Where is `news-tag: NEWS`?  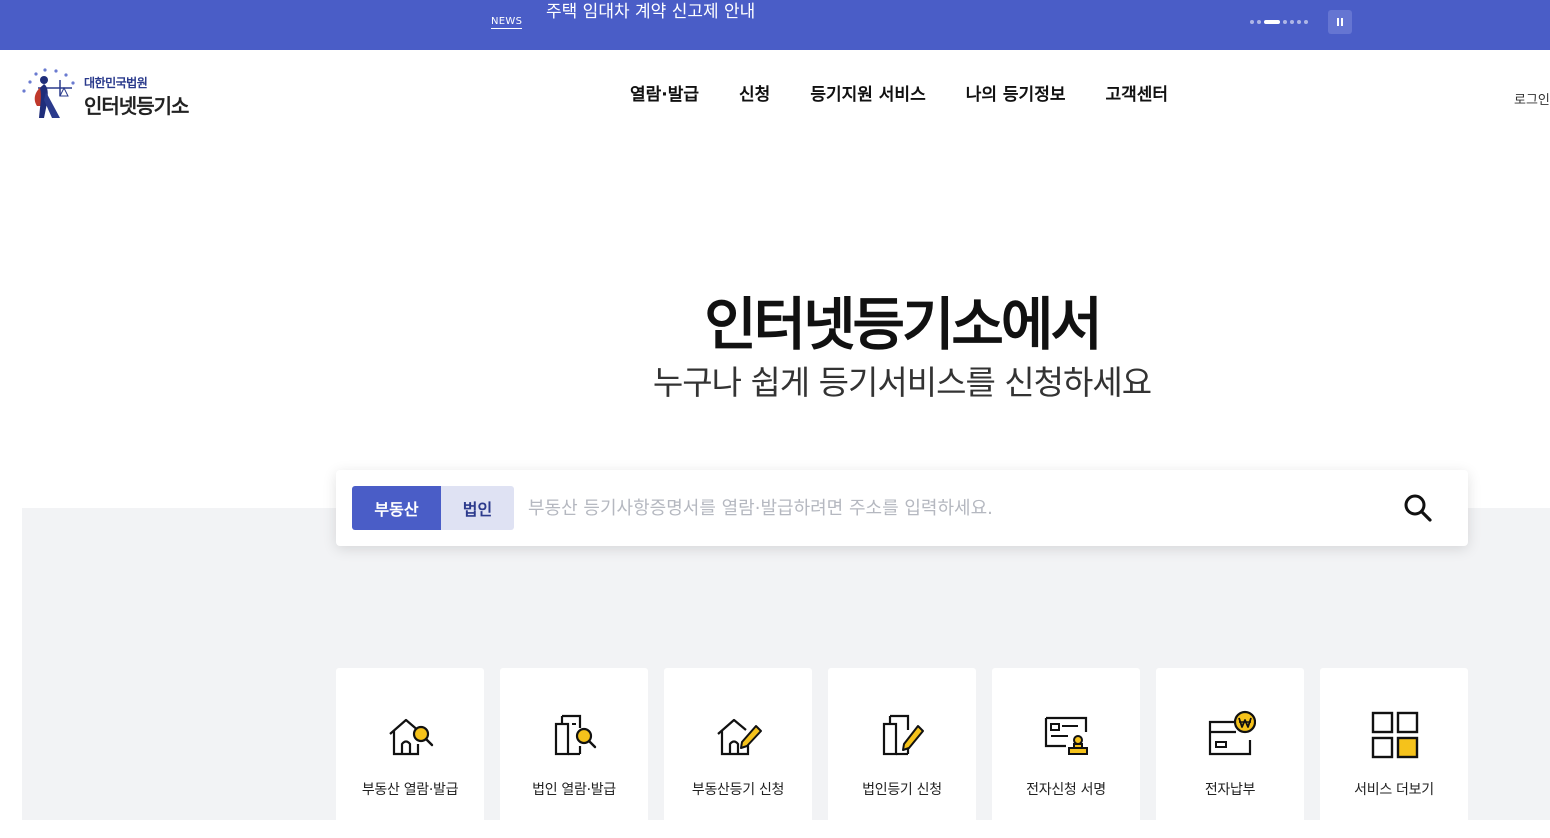
news-tag: NEWS is located at coordinates (507, 22).